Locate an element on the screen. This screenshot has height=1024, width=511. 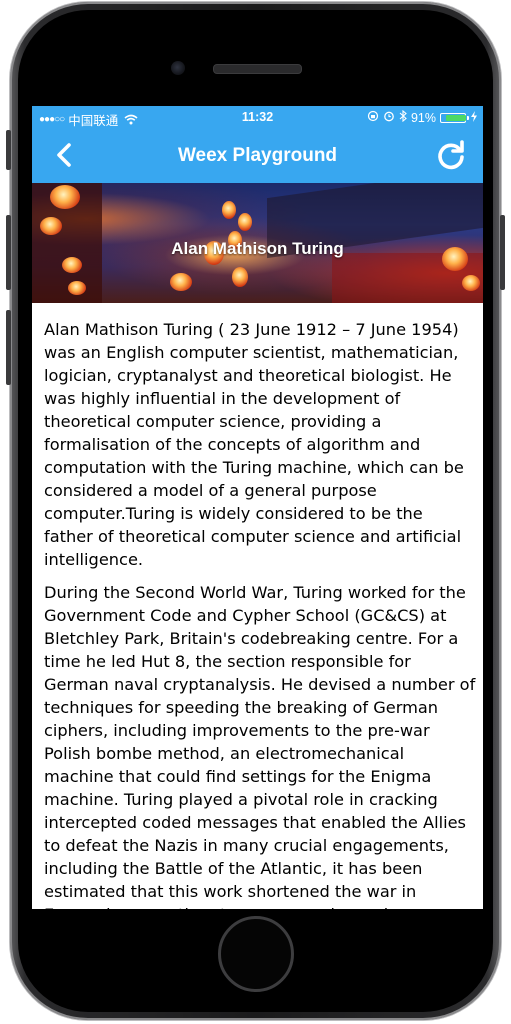
home-button is located at coordinates (256, 954).